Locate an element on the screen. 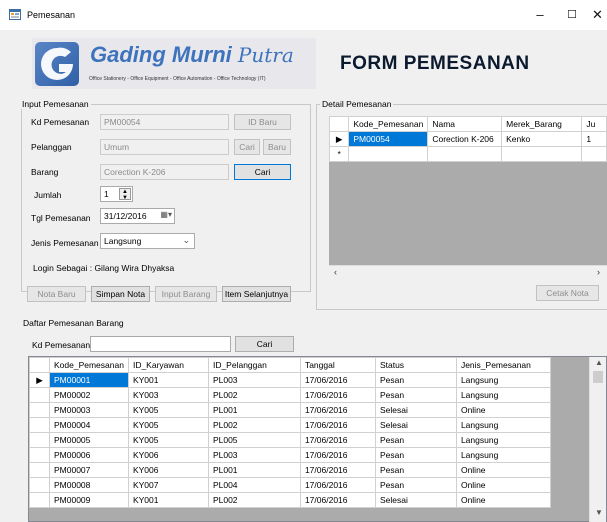 Image resolution: width=607 pixels, height=522 pixels. column-header: Nama is located at coordinates (465, 124).